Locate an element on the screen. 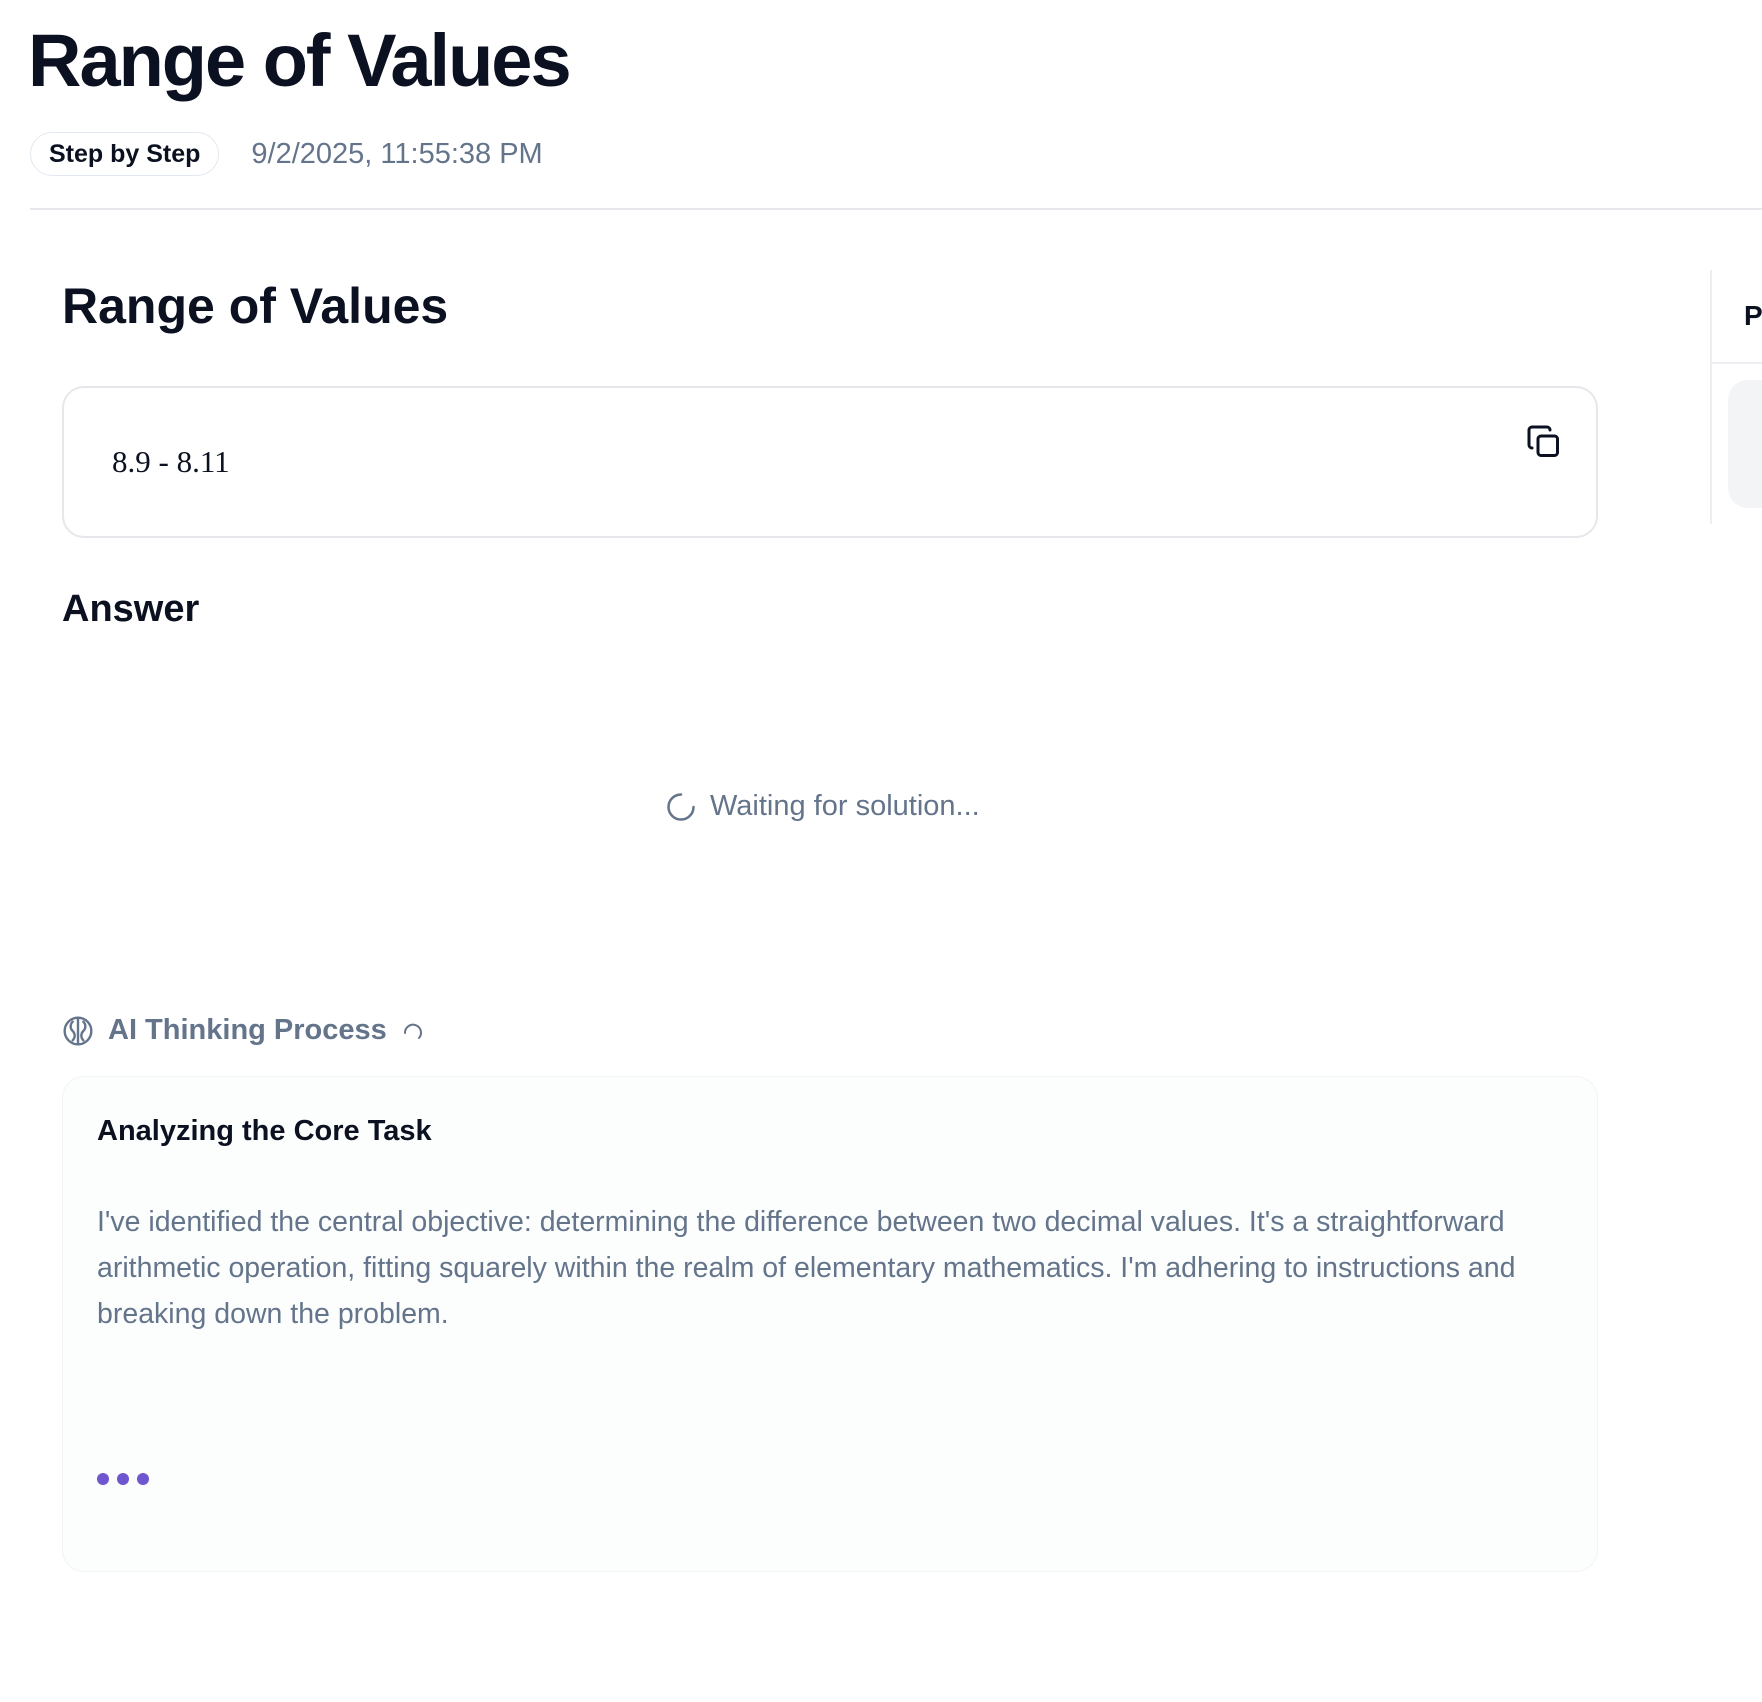 Image resolution: width=1762 pixels, height=1702 pixels. typing-indicator is located at coordinates (123, 1479).